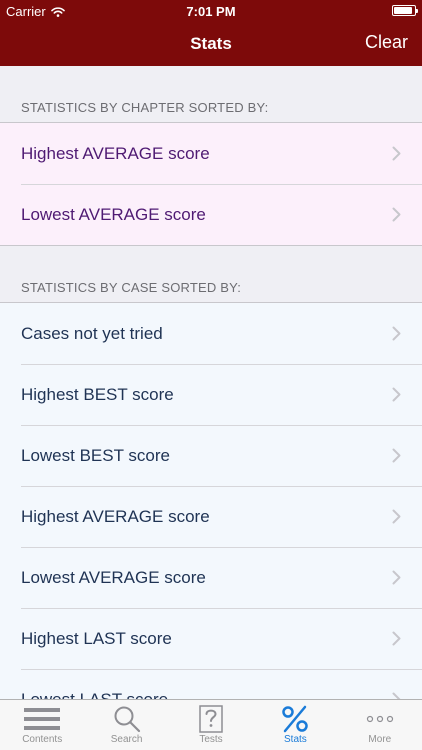  What do you see at coordinates (131, 287) in the screenshot?
I see `case-section-header: STATISTICS BY CASE SORTED BY:` at bounding box center [131, 287].